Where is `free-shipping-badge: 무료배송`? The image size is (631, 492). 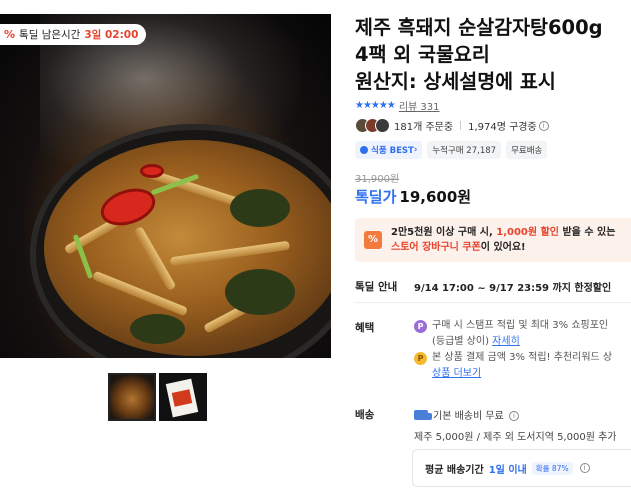 free-shipping-badge: 무료배송 is located at coordinates (527, 150).